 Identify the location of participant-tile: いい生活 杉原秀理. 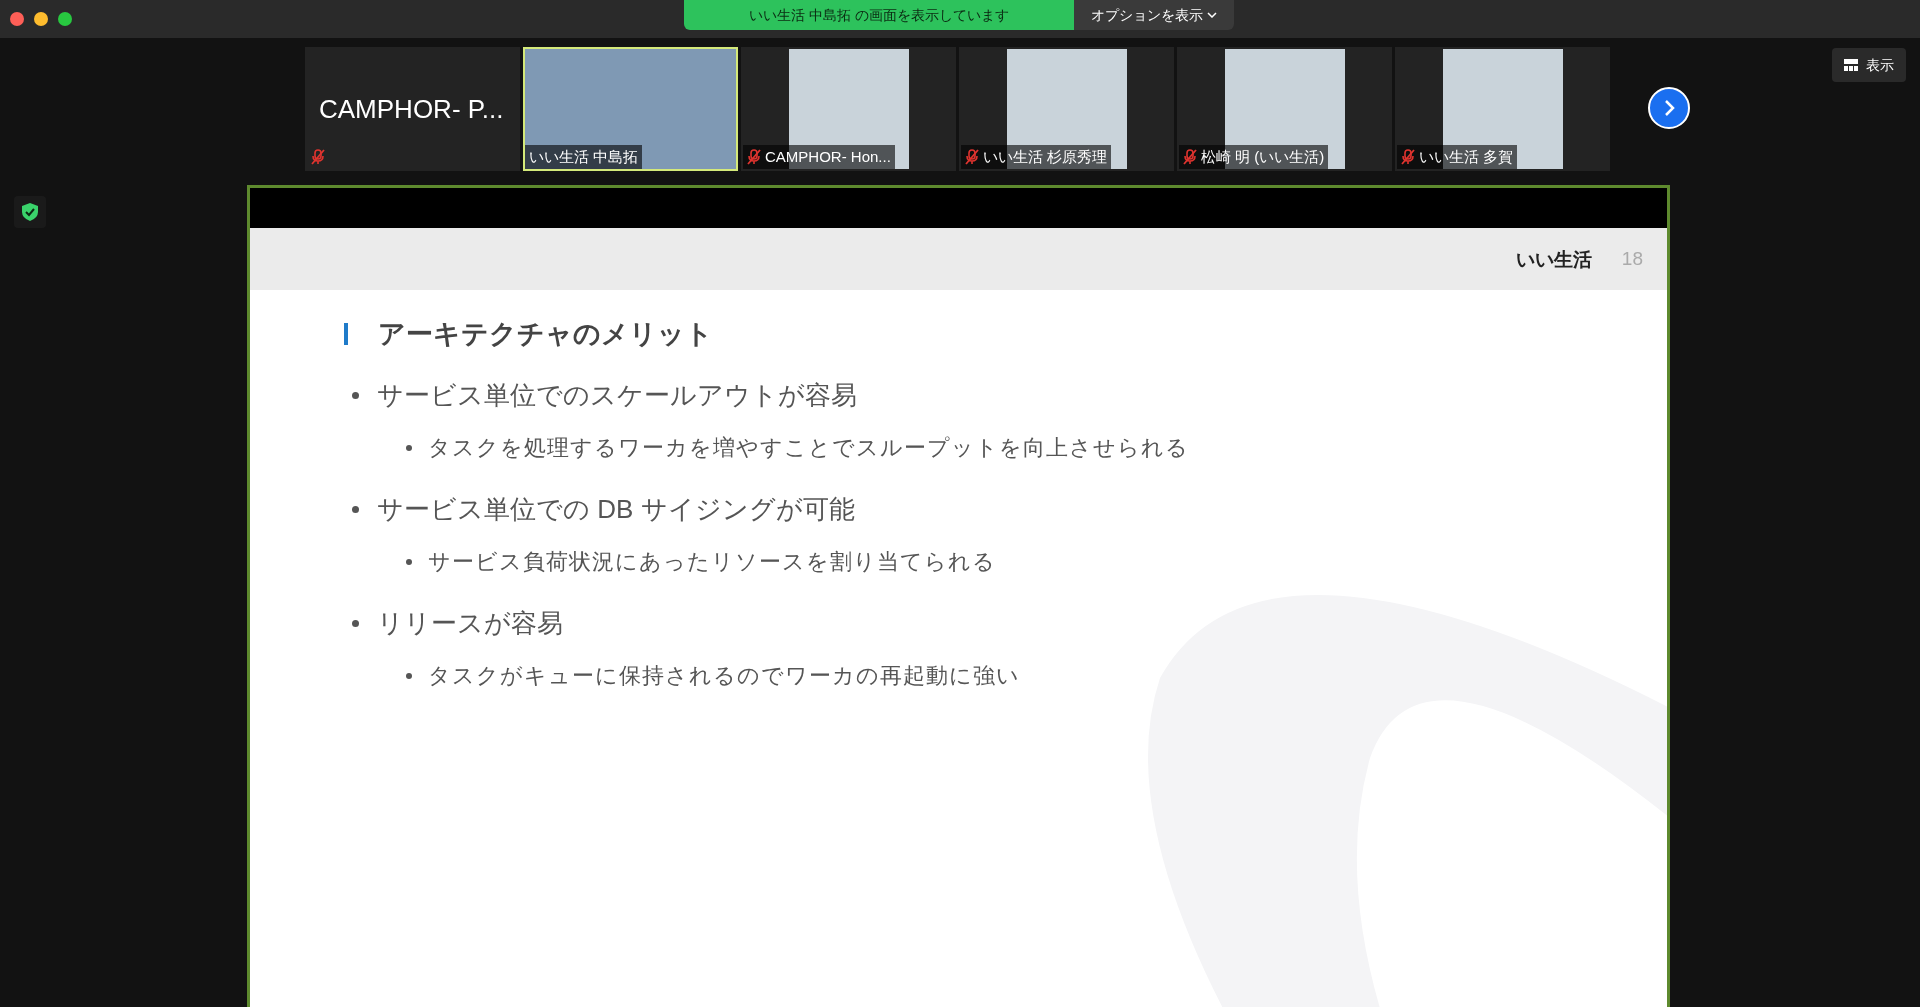
(1066, 109).